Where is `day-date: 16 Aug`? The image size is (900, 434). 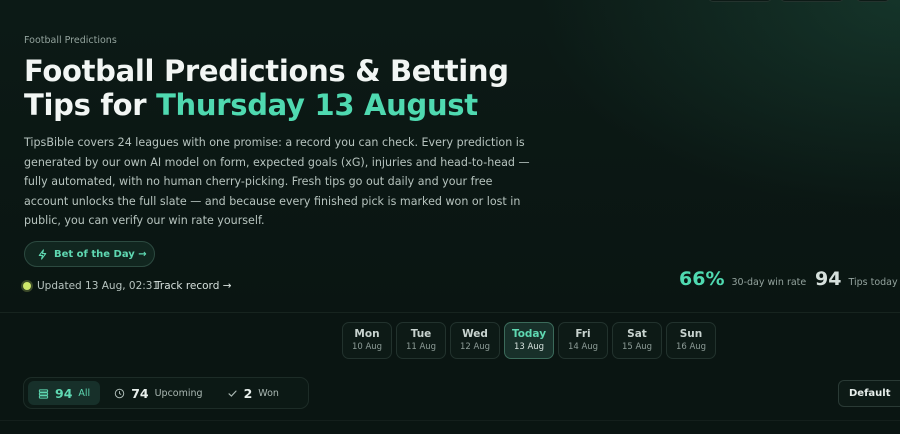 day-date: 16 Aug is located at coordinates (691, 347).